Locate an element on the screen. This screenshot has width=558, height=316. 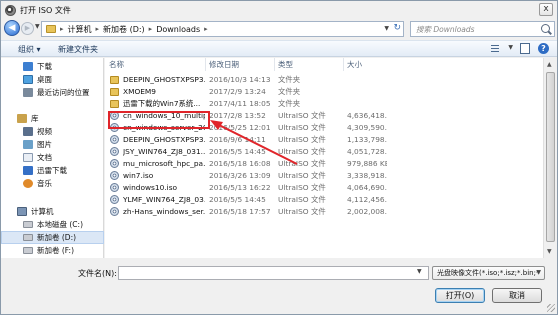
file-date-cell: 2016/5/18 16:08 is located at coordinates (240, 163).